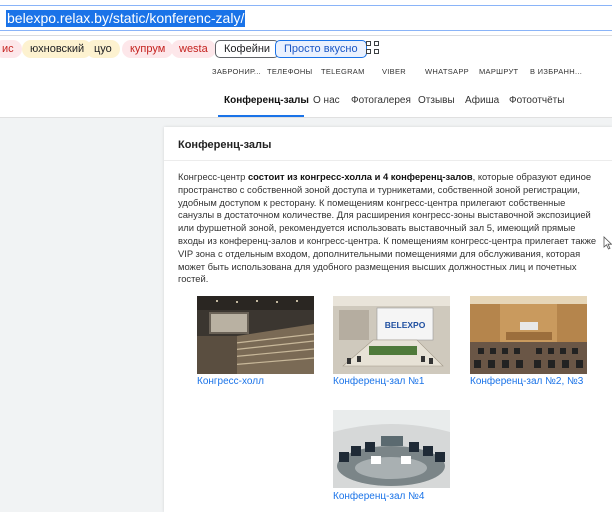 The image size is (612, 512). Describe the element at coordinates (394, 71) in the screenshot. I see `topnav-viber: VIBER` at that location.